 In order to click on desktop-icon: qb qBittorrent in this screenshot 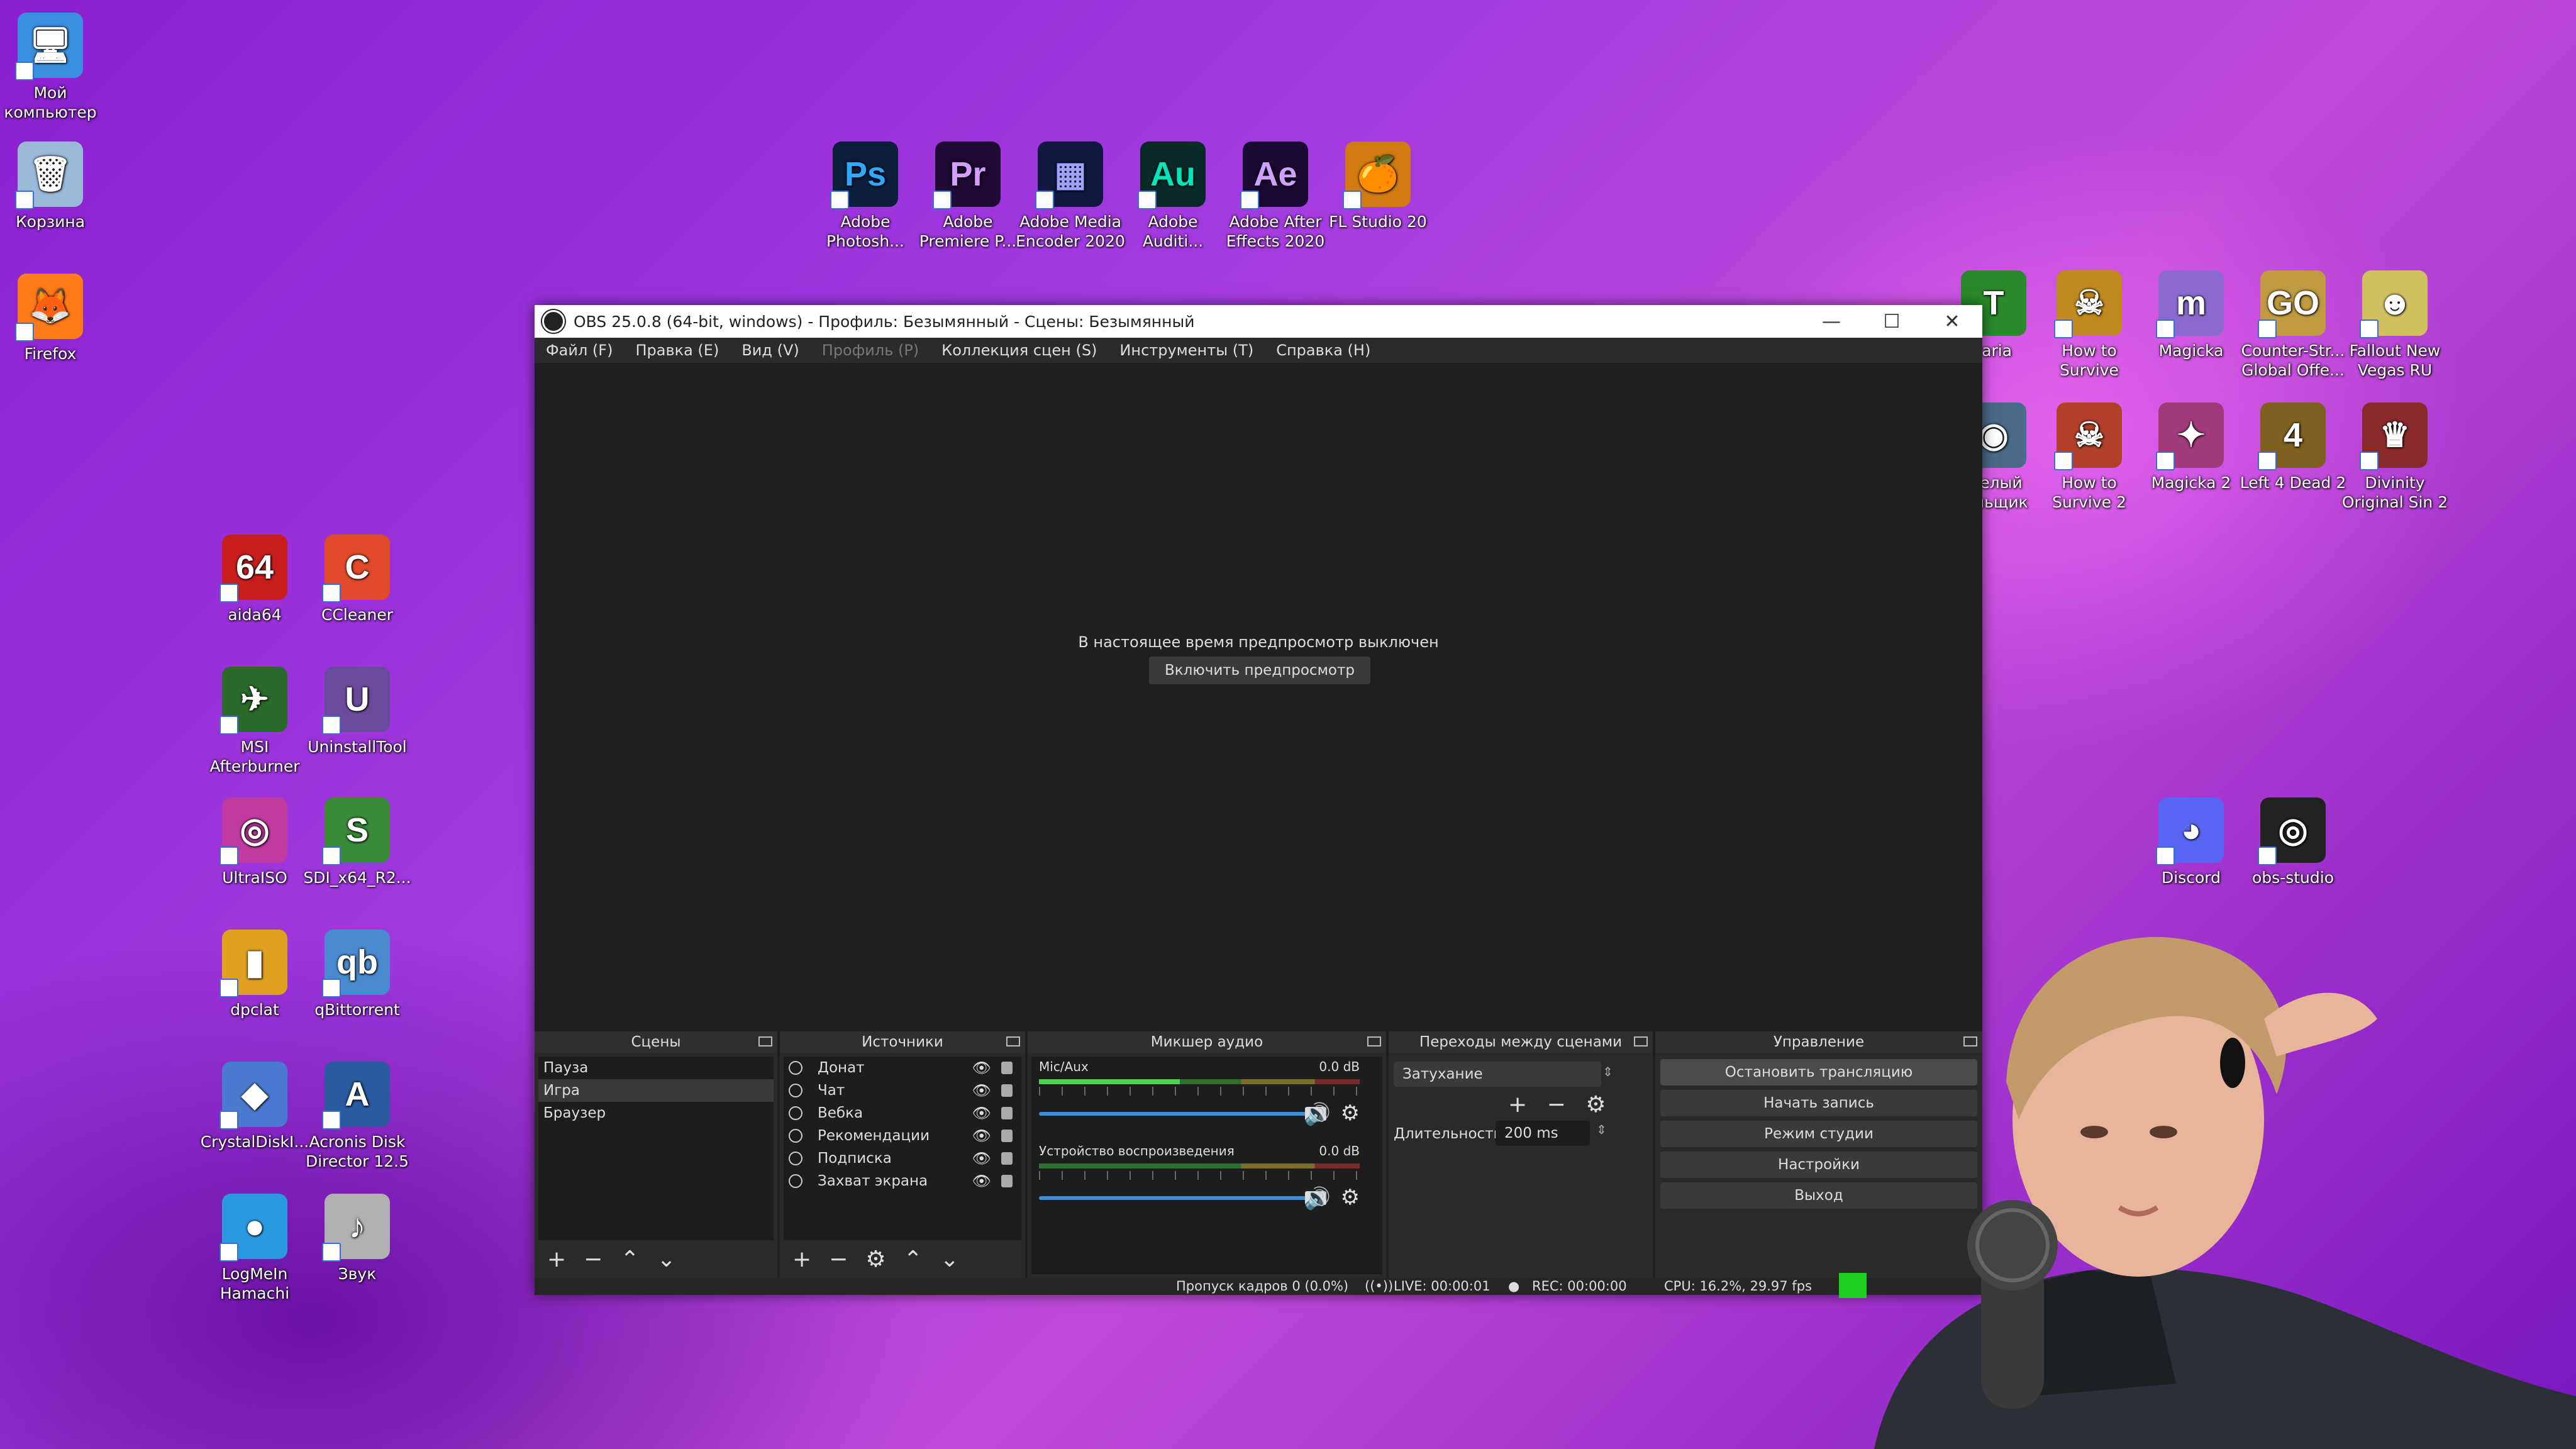, I will do `click(357, 974)`.